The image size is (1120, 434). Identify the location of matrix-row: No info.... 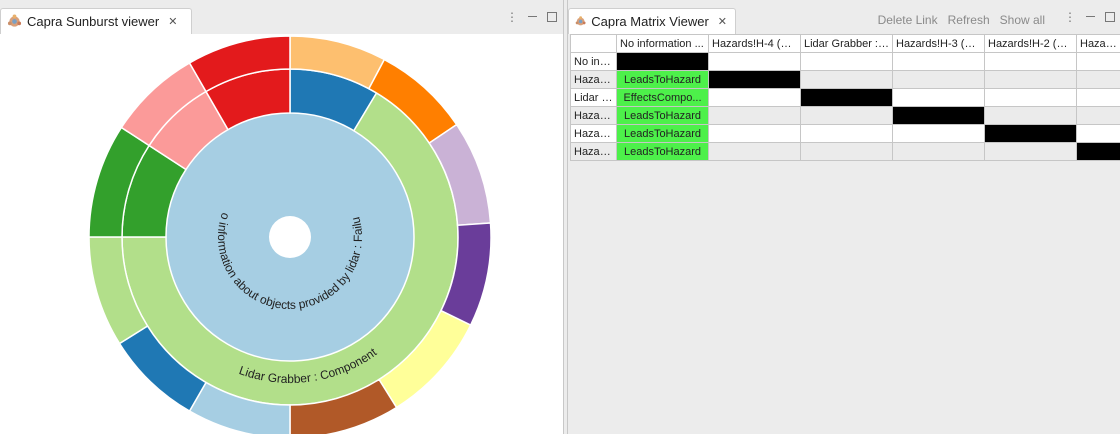
(845, 61).